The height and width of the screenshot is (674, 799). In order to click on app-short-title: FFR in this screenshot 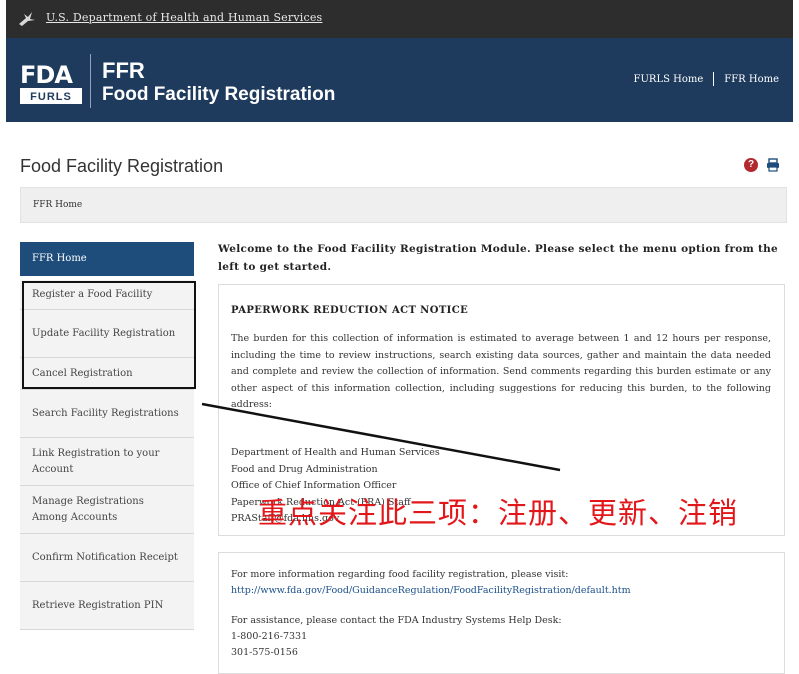, I will do `click(123, 70)`.